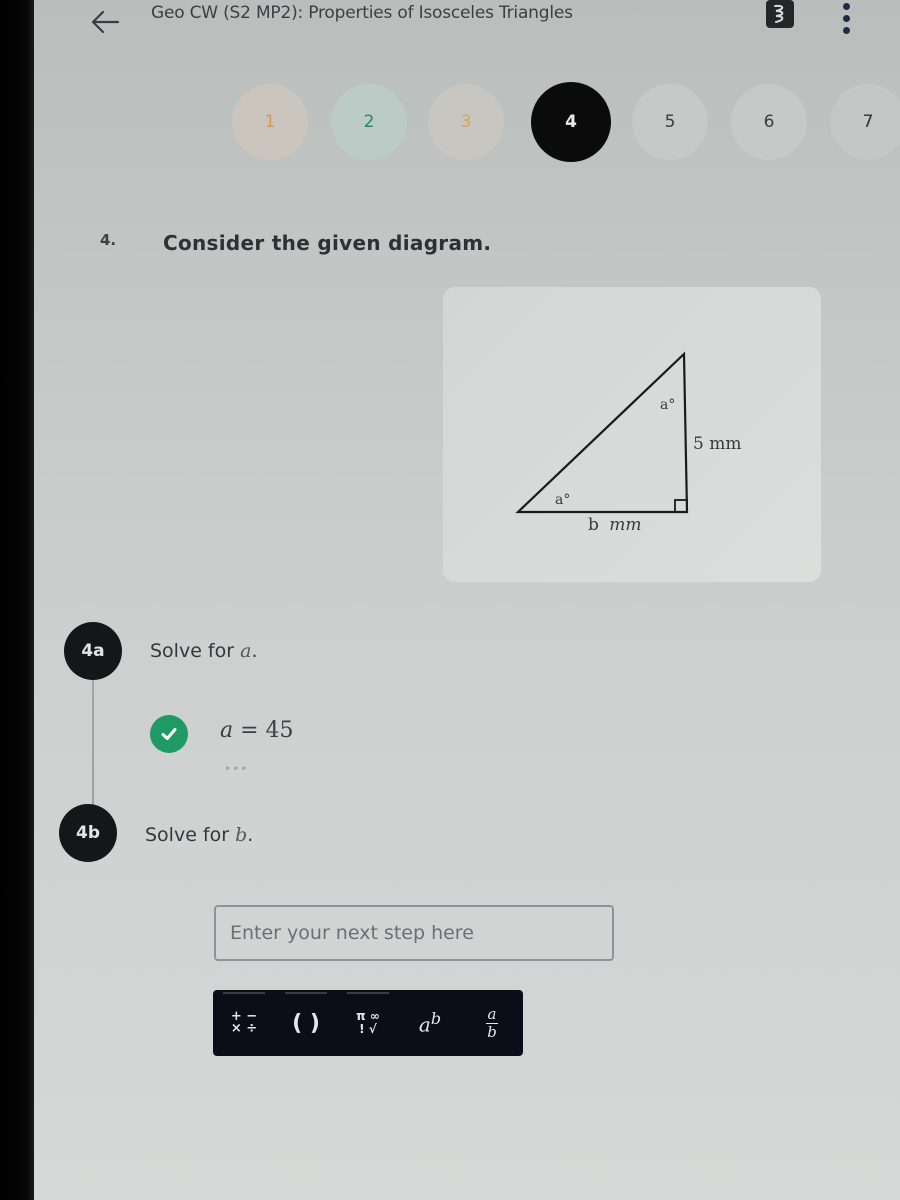 The height and width of the screenshot is (1200, 900). Describe the element at coordinates (492, 1031) in the screenshot. I see `fraction-denominator: b` at that location.